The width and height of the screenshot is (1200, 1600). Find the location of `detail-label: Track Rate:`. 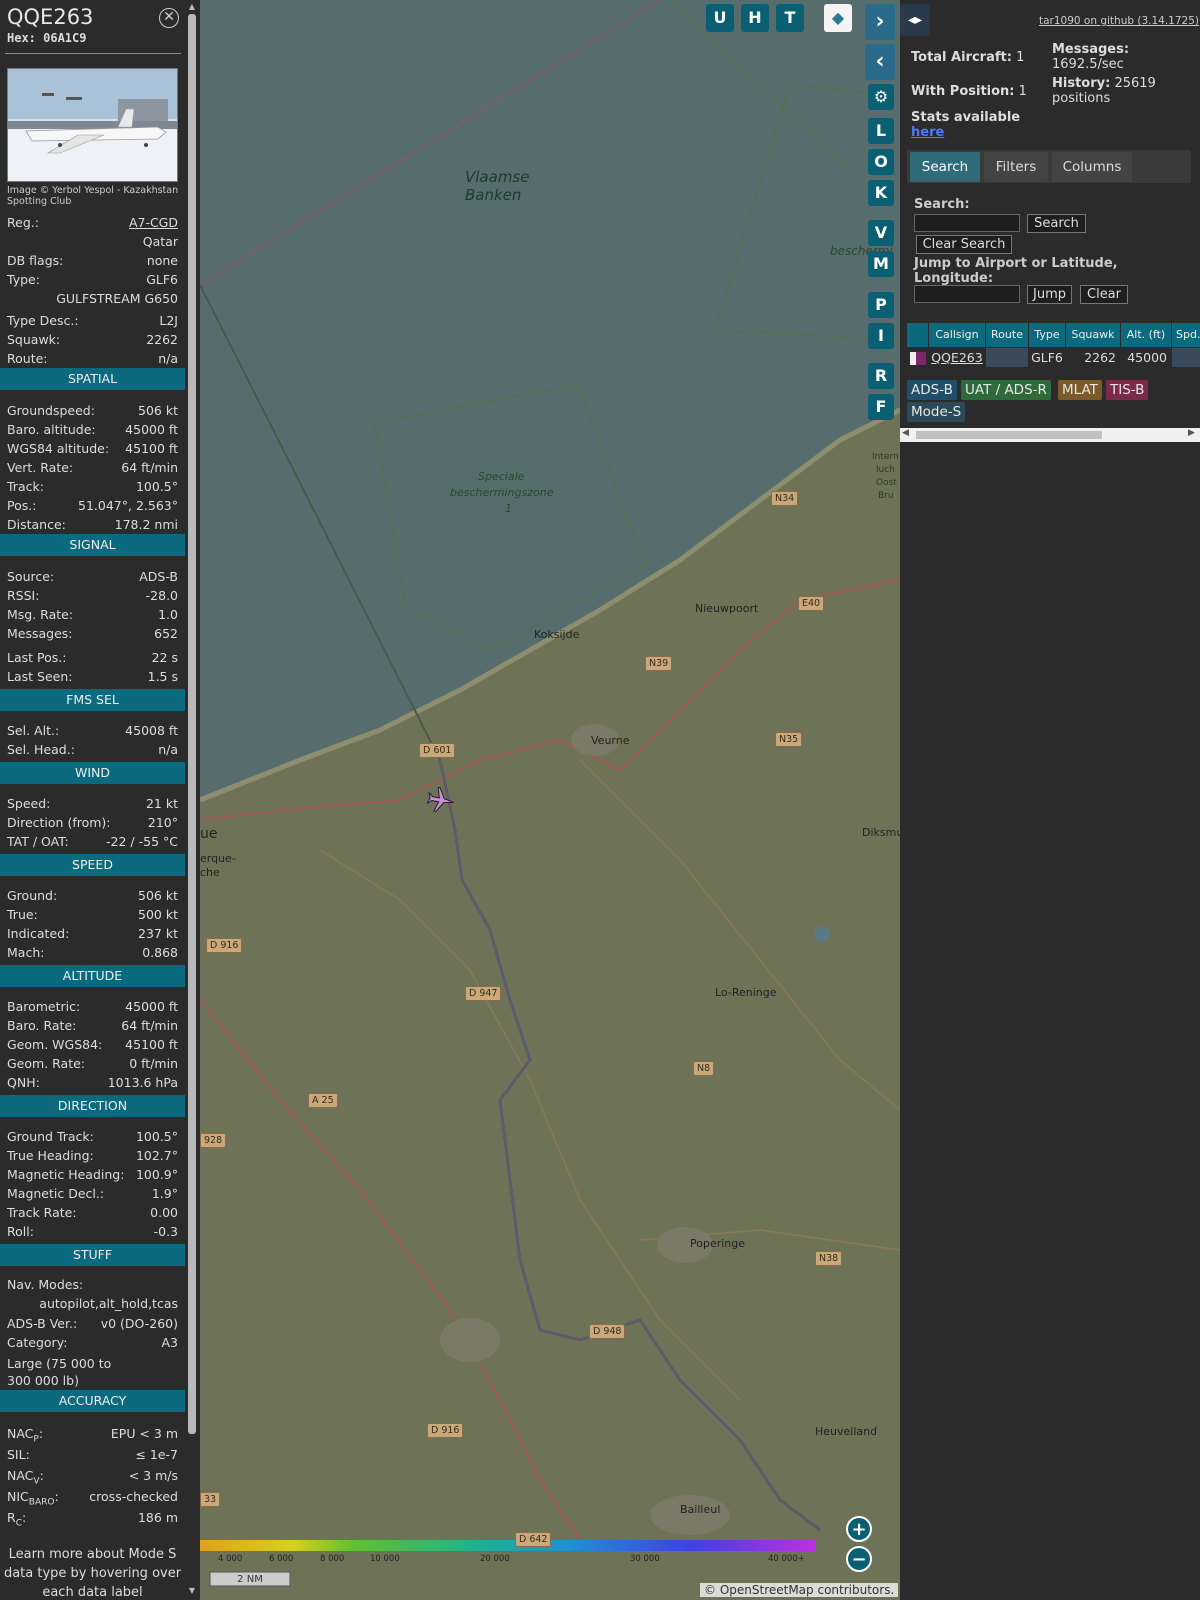

detail-label: Track Rate: is located at coordinates (42, 1212).